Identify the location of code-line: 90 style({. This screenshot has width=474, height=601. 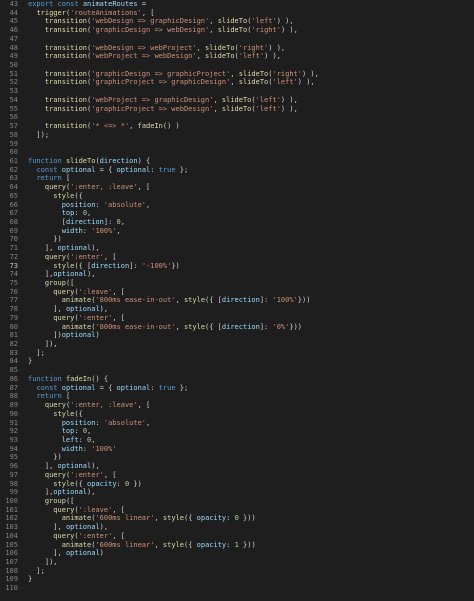
(237, 414).